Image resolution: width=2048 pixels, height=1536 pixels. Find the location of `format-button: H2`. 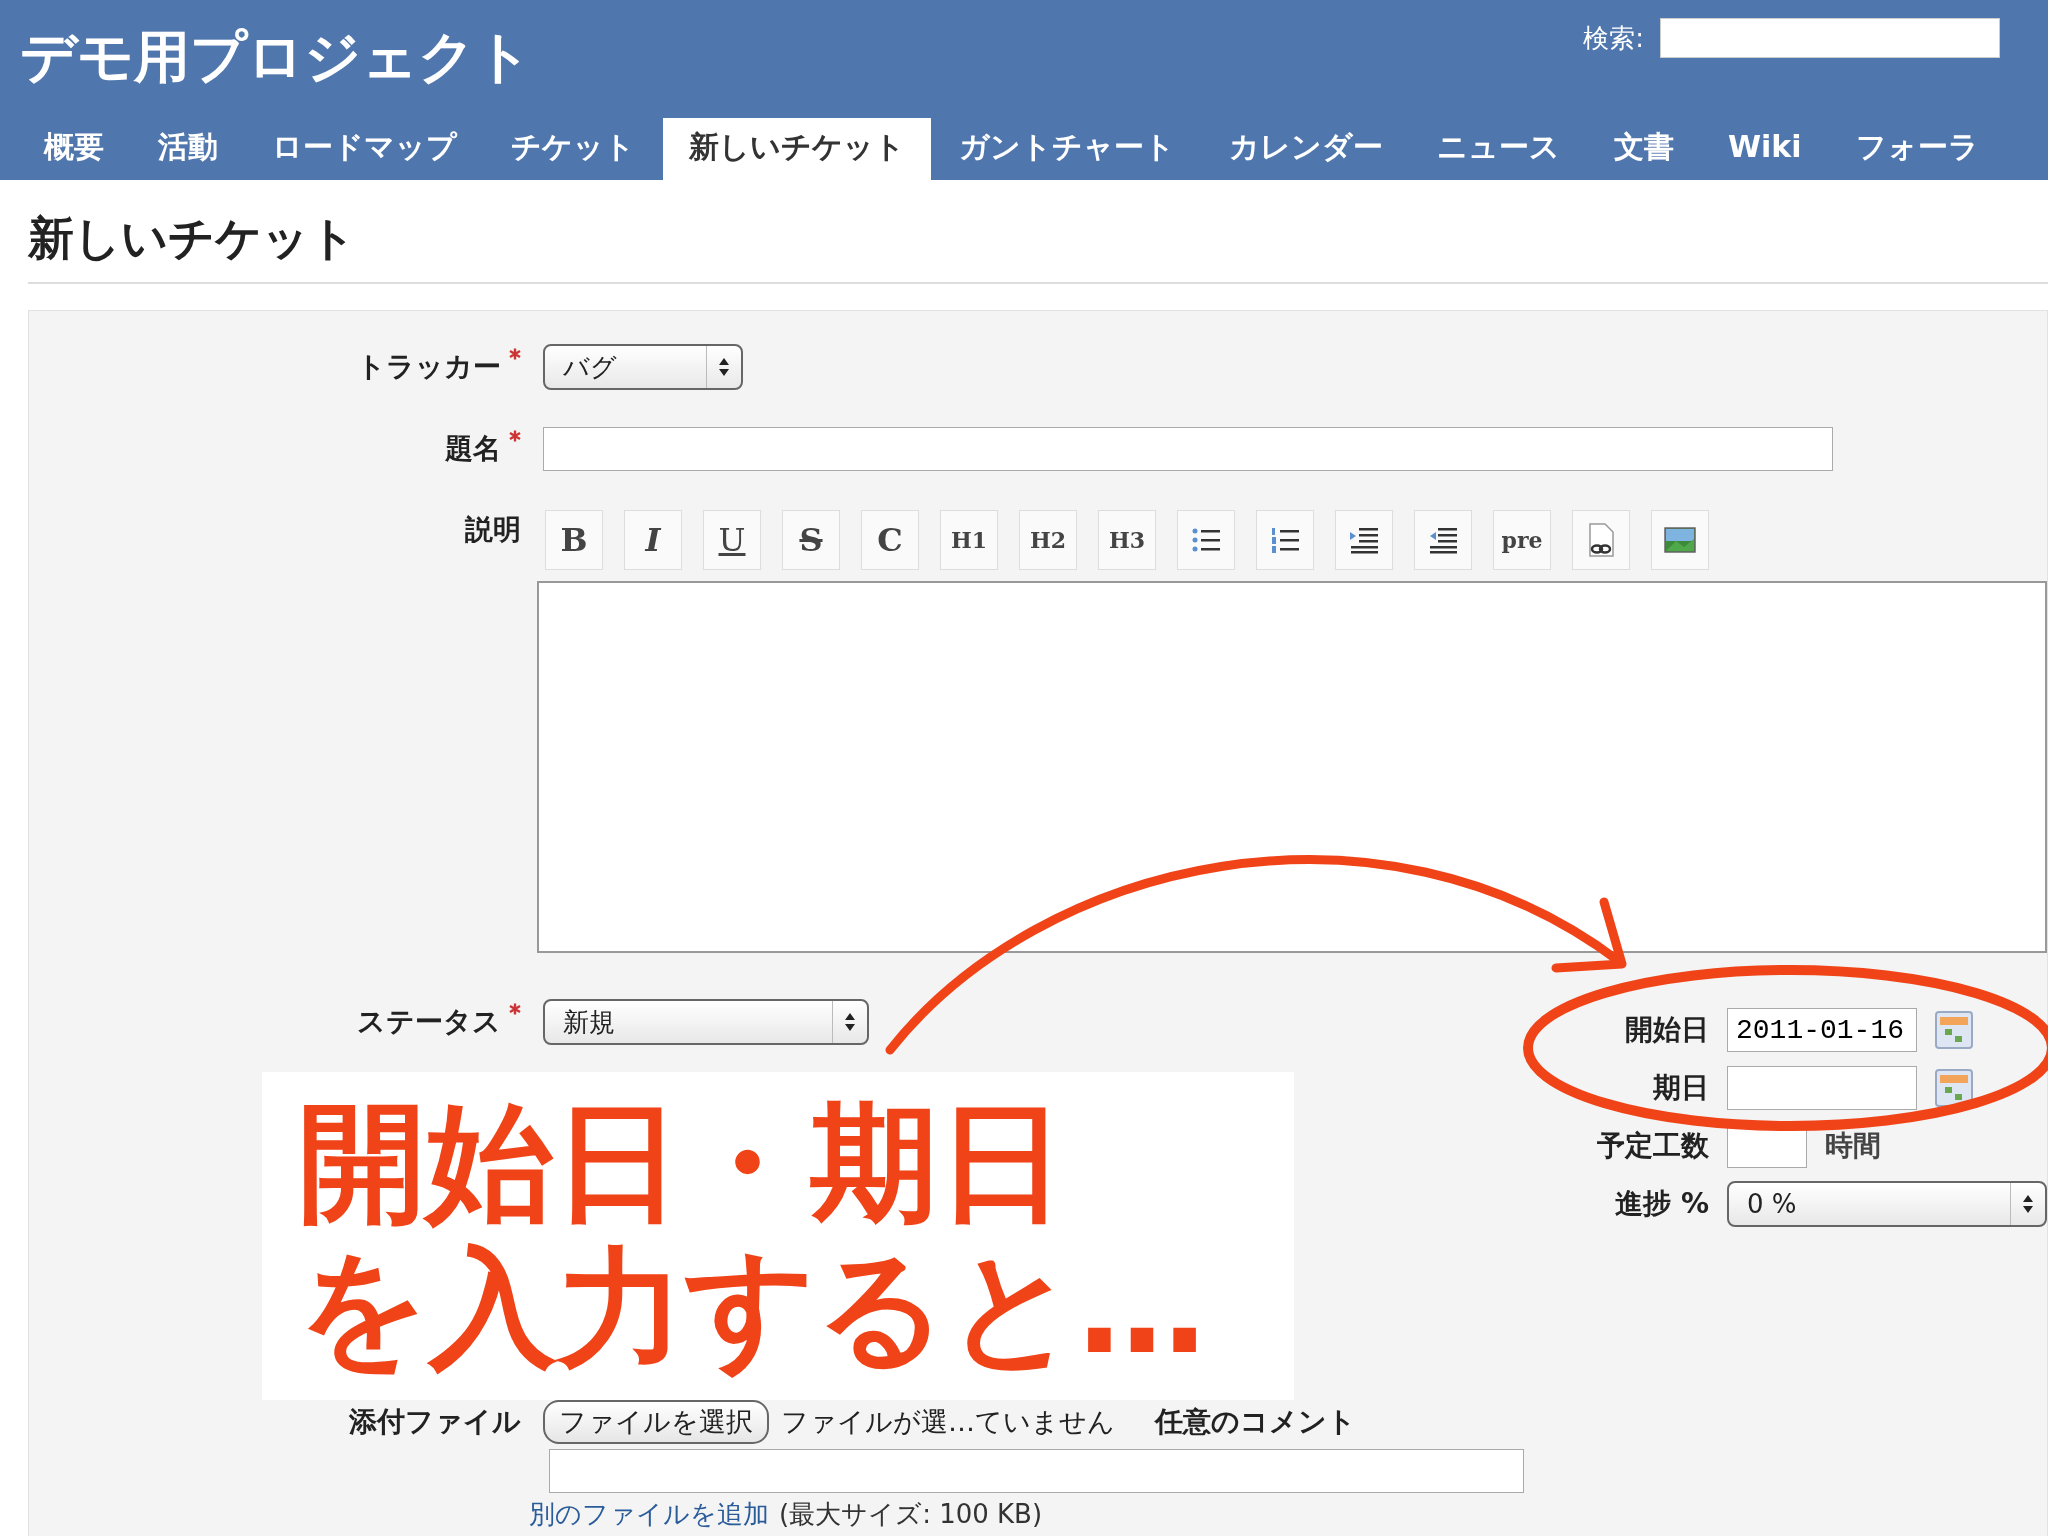

format-button: H2 is located at coordinates (1048, 540).